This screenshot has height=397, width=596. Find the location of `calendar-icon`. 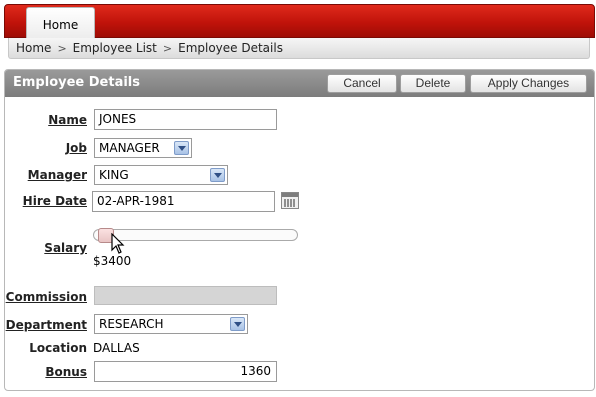

calendar-icon is located at coordinates (290, 200).